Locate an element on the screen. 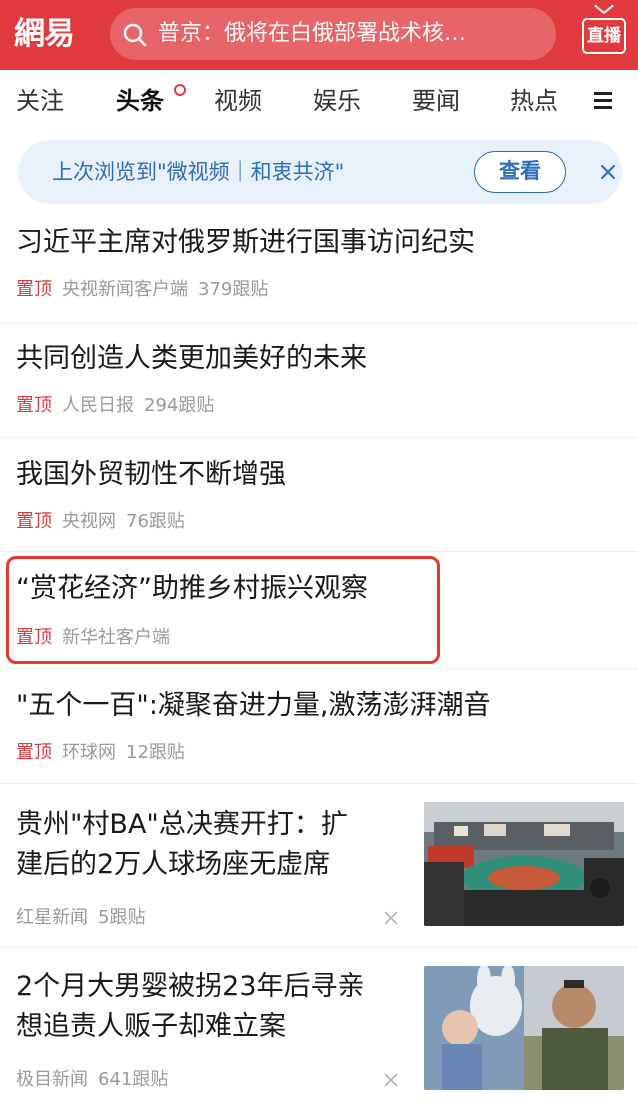  news-item: "五个一百":凝聚奋进力量,激荡澎湃潮音 置顶 环球网 12跟贴 is located at coordinates (319, 726).